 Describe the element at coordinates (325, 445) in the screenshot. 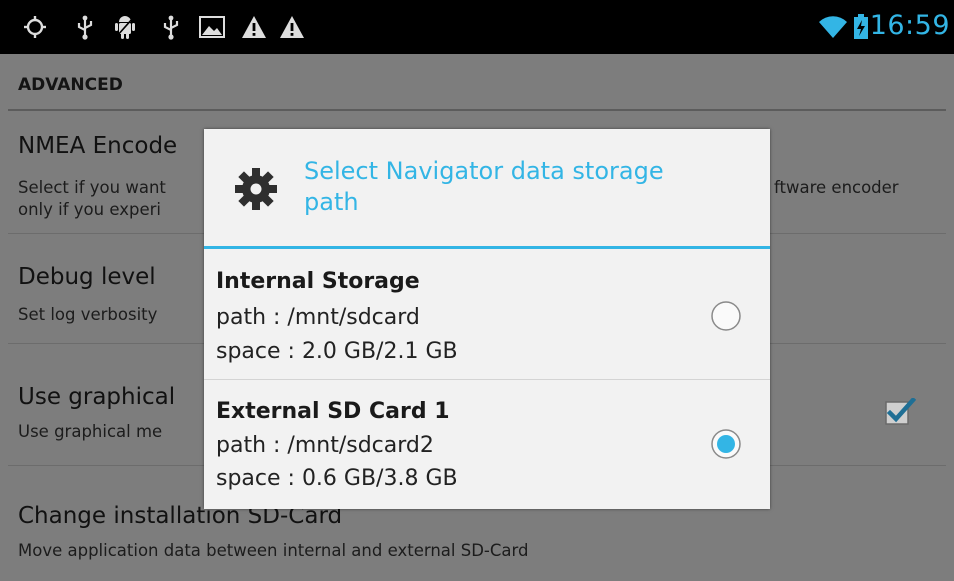

I see `option-path: path : /mnt/sdcard2` at that location.